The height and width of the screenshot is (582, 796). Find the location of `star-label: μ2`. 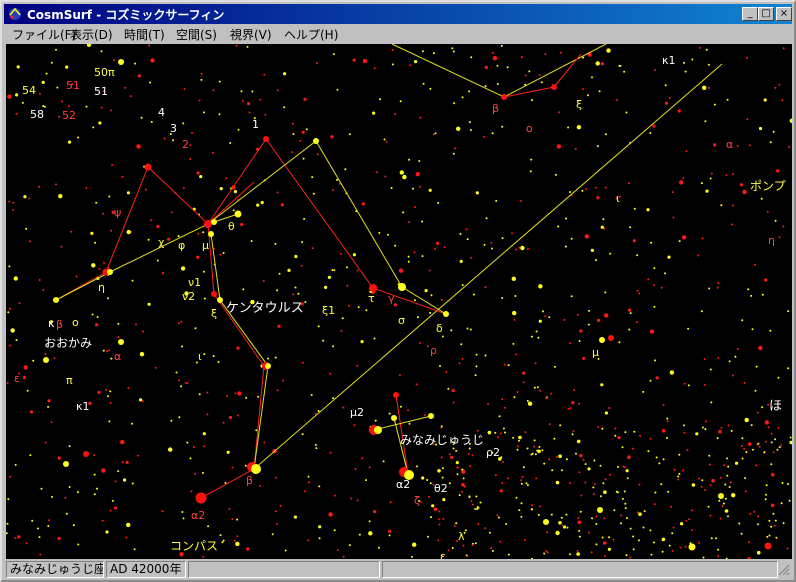

star-label: μ2 is located at coordinates (357, 412).